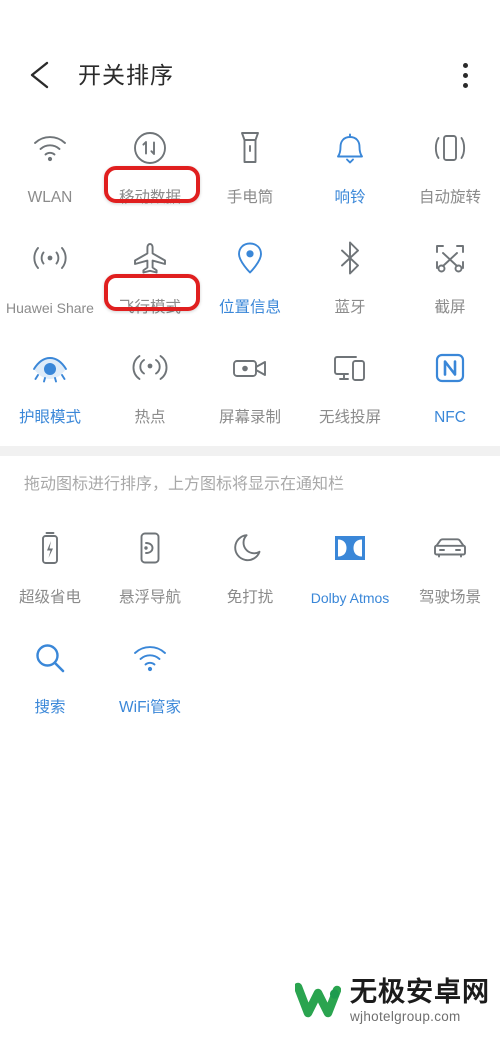  Describe the element at coordinates (249, 417) in the screenshot. I see `tile-label: 屏幕录制` at that location.